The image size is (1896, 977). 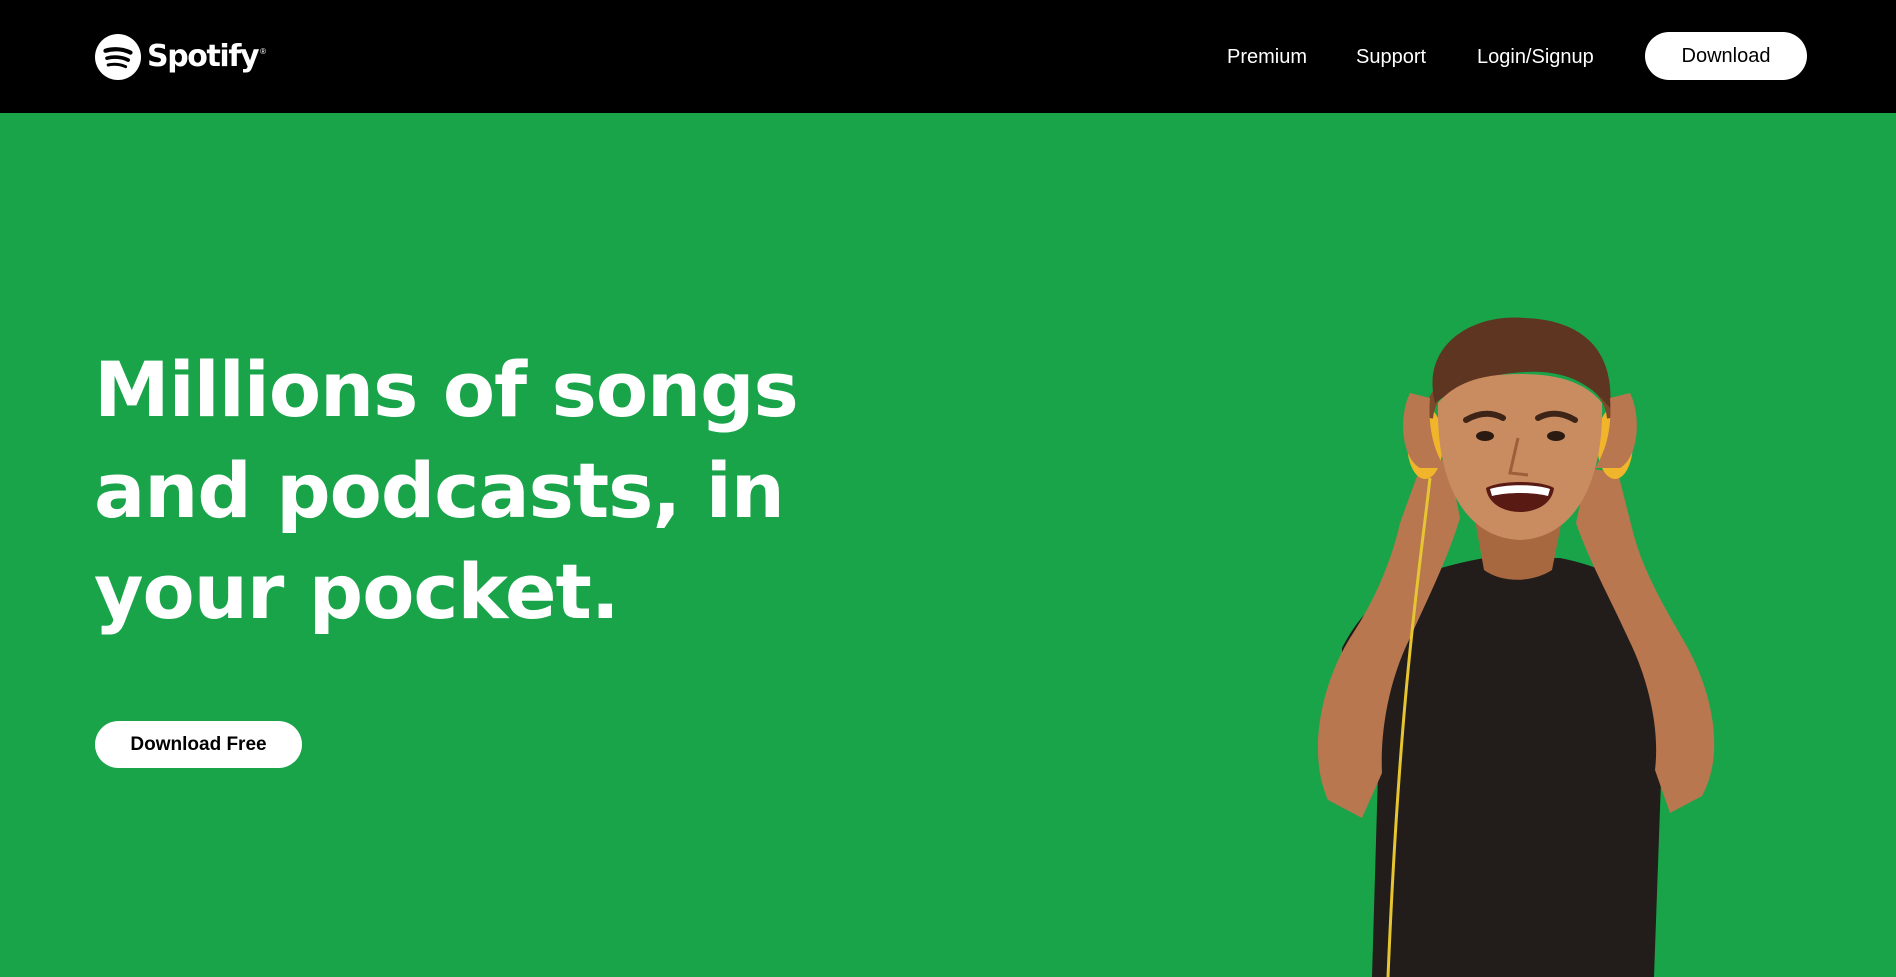 I want to click on download-button: Download, so click(x=1726, y=56).